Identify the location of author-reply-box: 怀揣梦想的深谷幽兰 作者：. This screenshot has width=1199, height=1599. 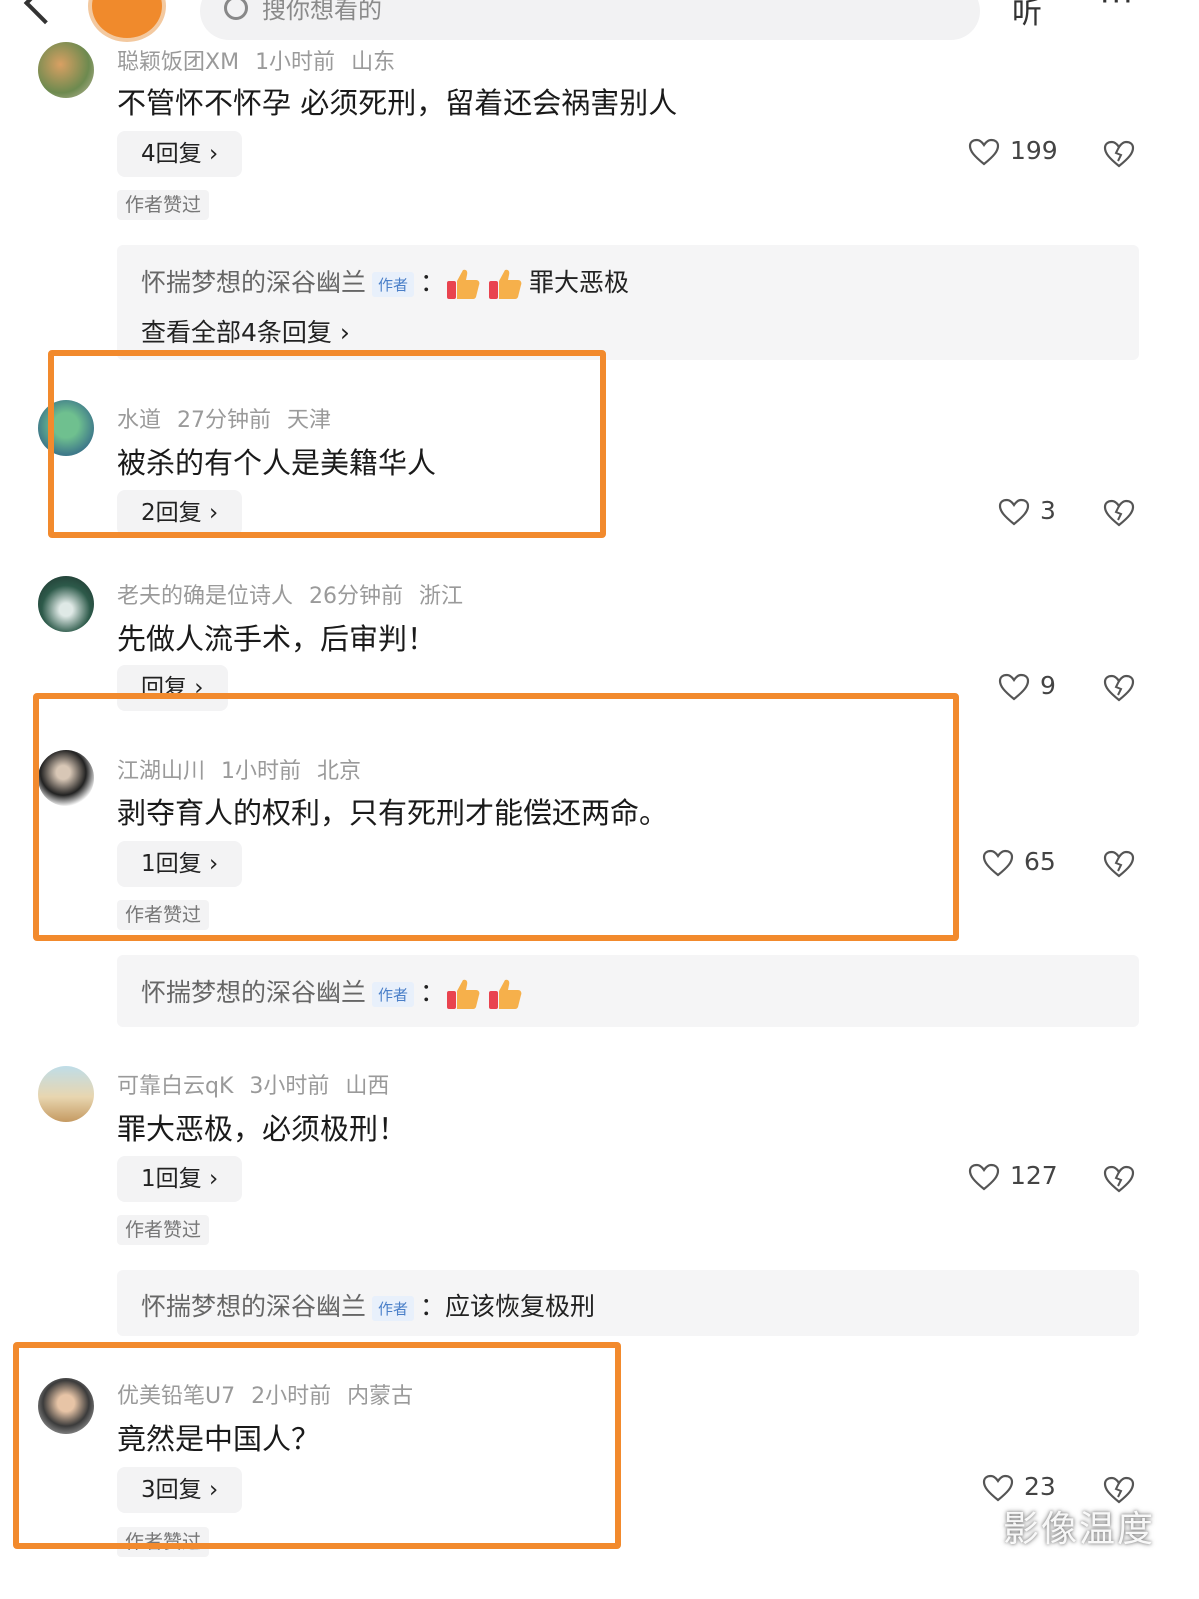
(628, 991).